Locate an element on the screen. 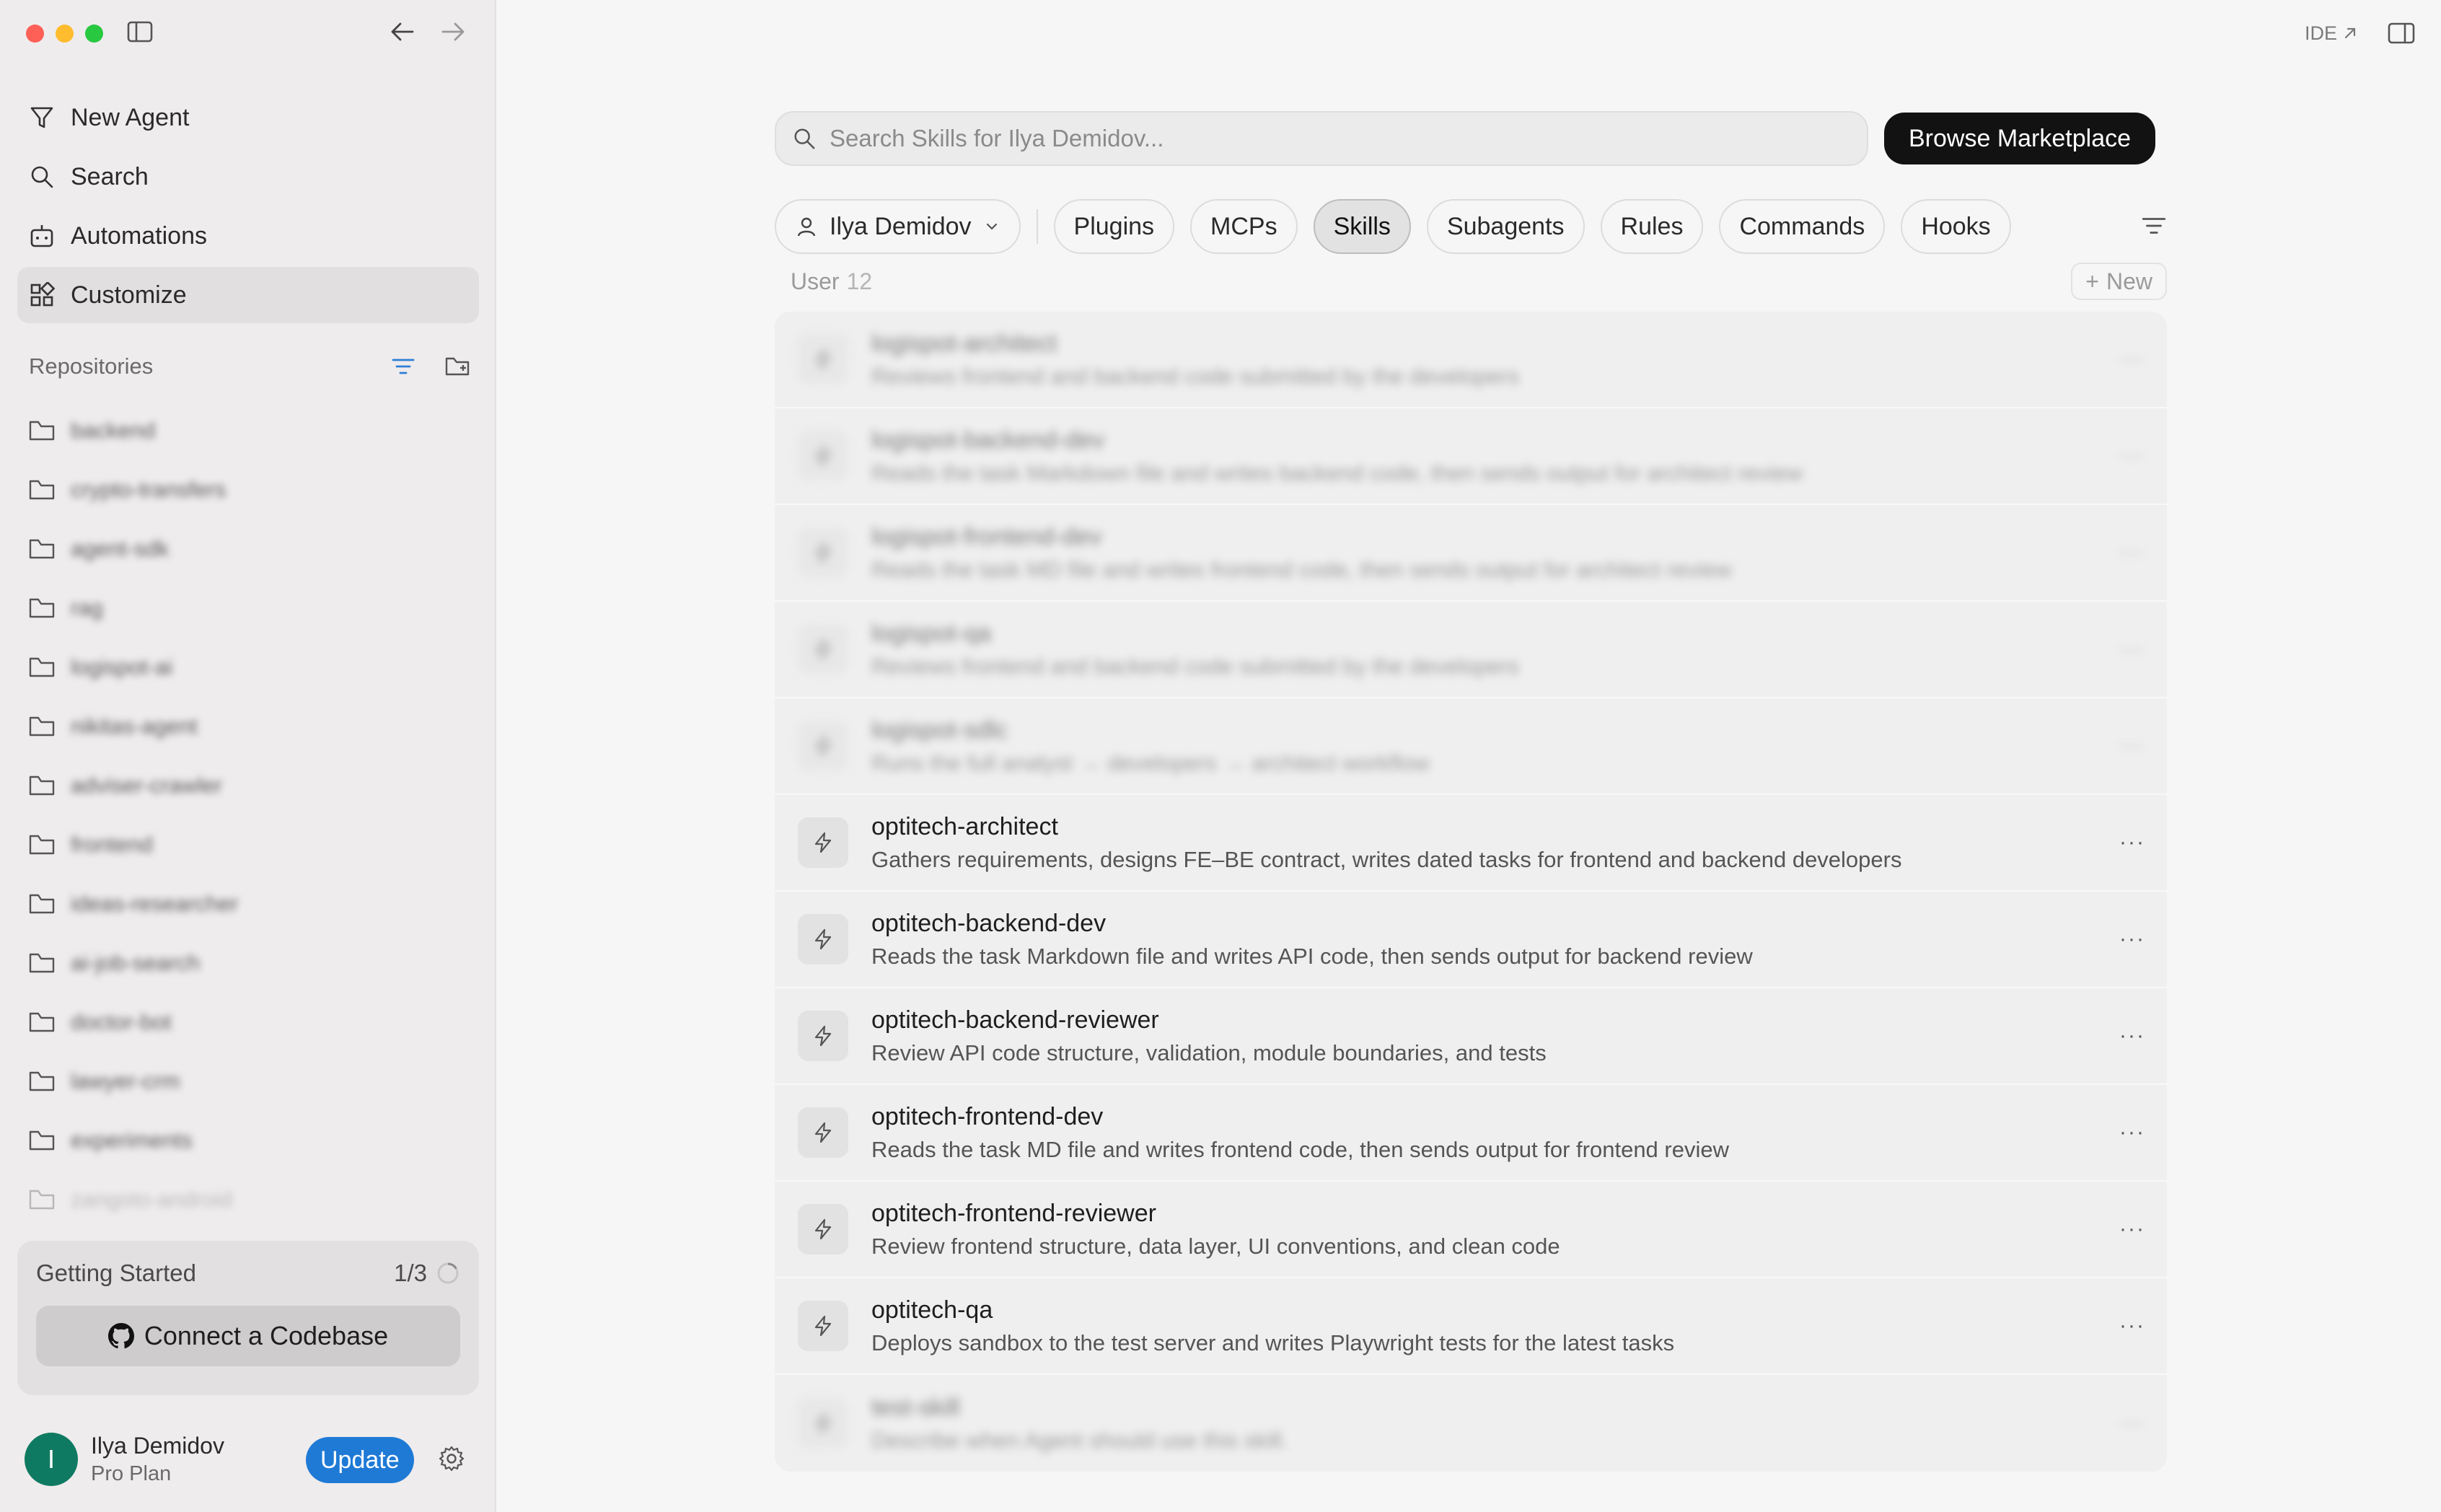 The width and height of the screenshot is (2441, 1512). skill-name: optitech-qa is located at coordinates (932, 1310).